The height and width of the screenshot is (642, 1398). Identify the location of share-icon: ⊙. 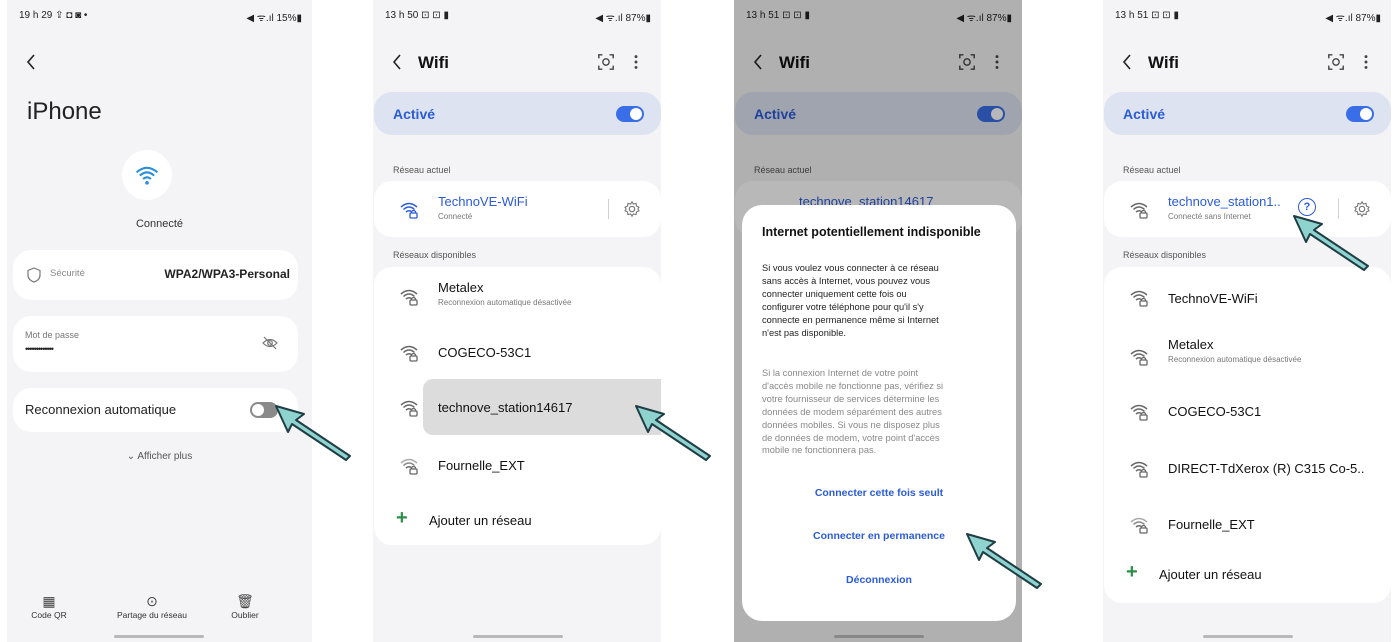
(152, 601).